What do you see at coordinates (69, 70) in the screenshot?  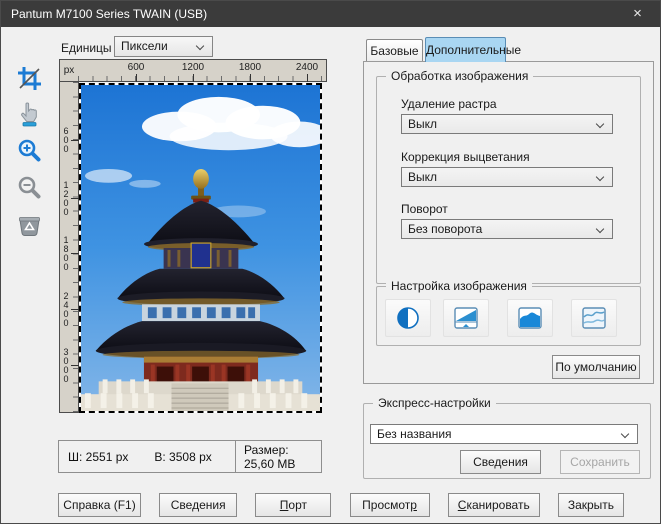 I see `ruler-unit-box: px` at bounding box center [69, 70].